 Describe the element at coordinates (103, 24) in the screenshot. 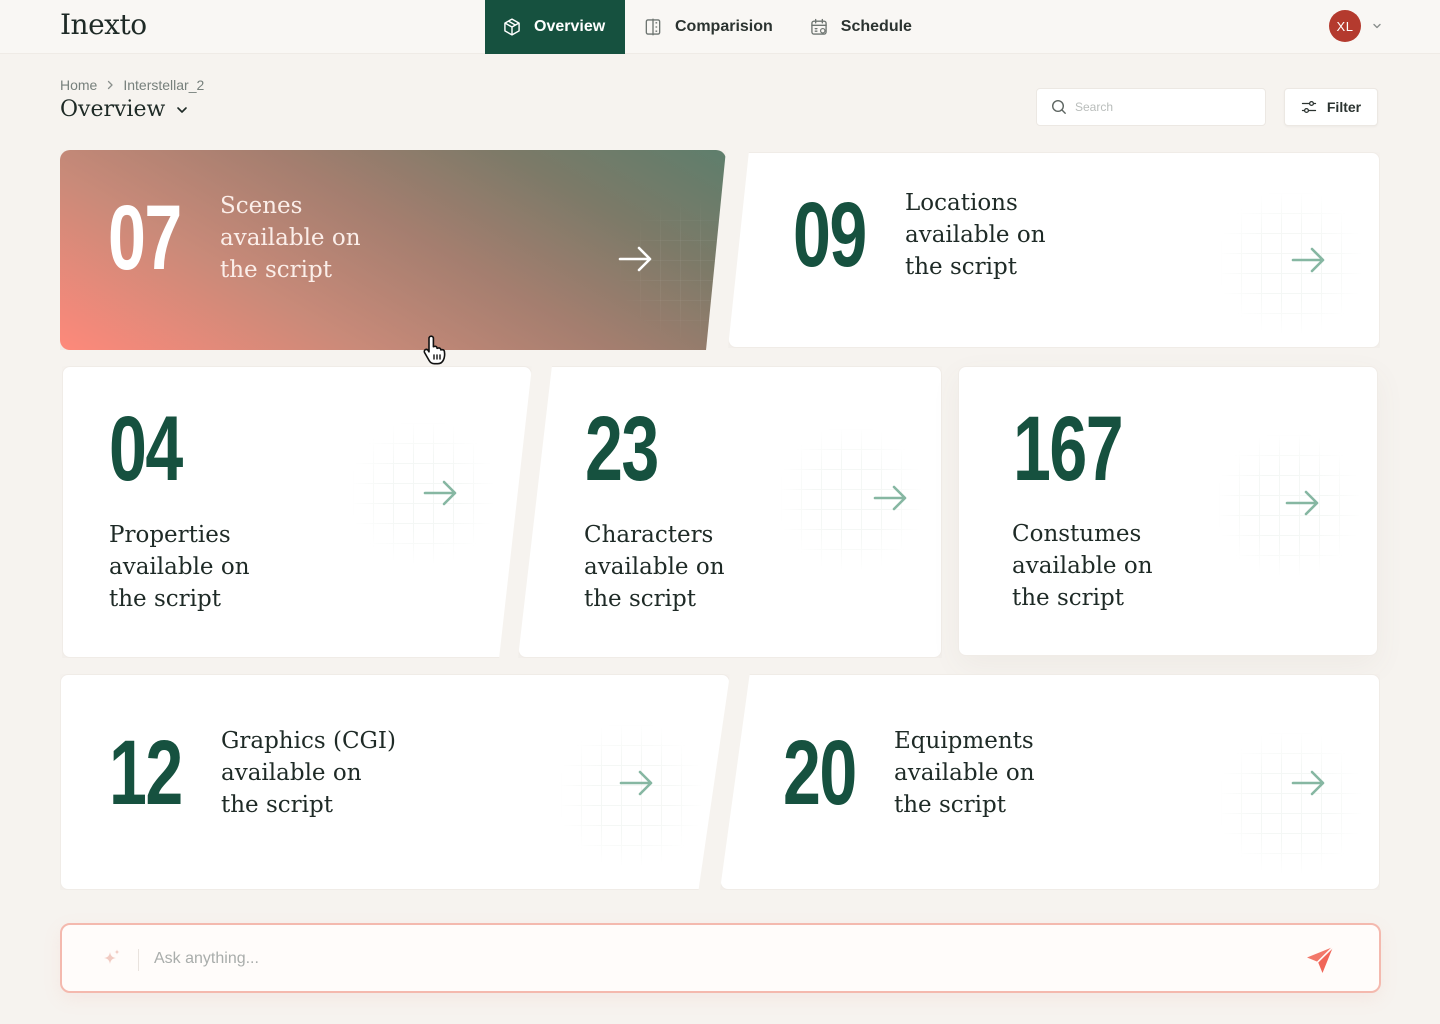

I see `app-logo: Inexto` at that location.